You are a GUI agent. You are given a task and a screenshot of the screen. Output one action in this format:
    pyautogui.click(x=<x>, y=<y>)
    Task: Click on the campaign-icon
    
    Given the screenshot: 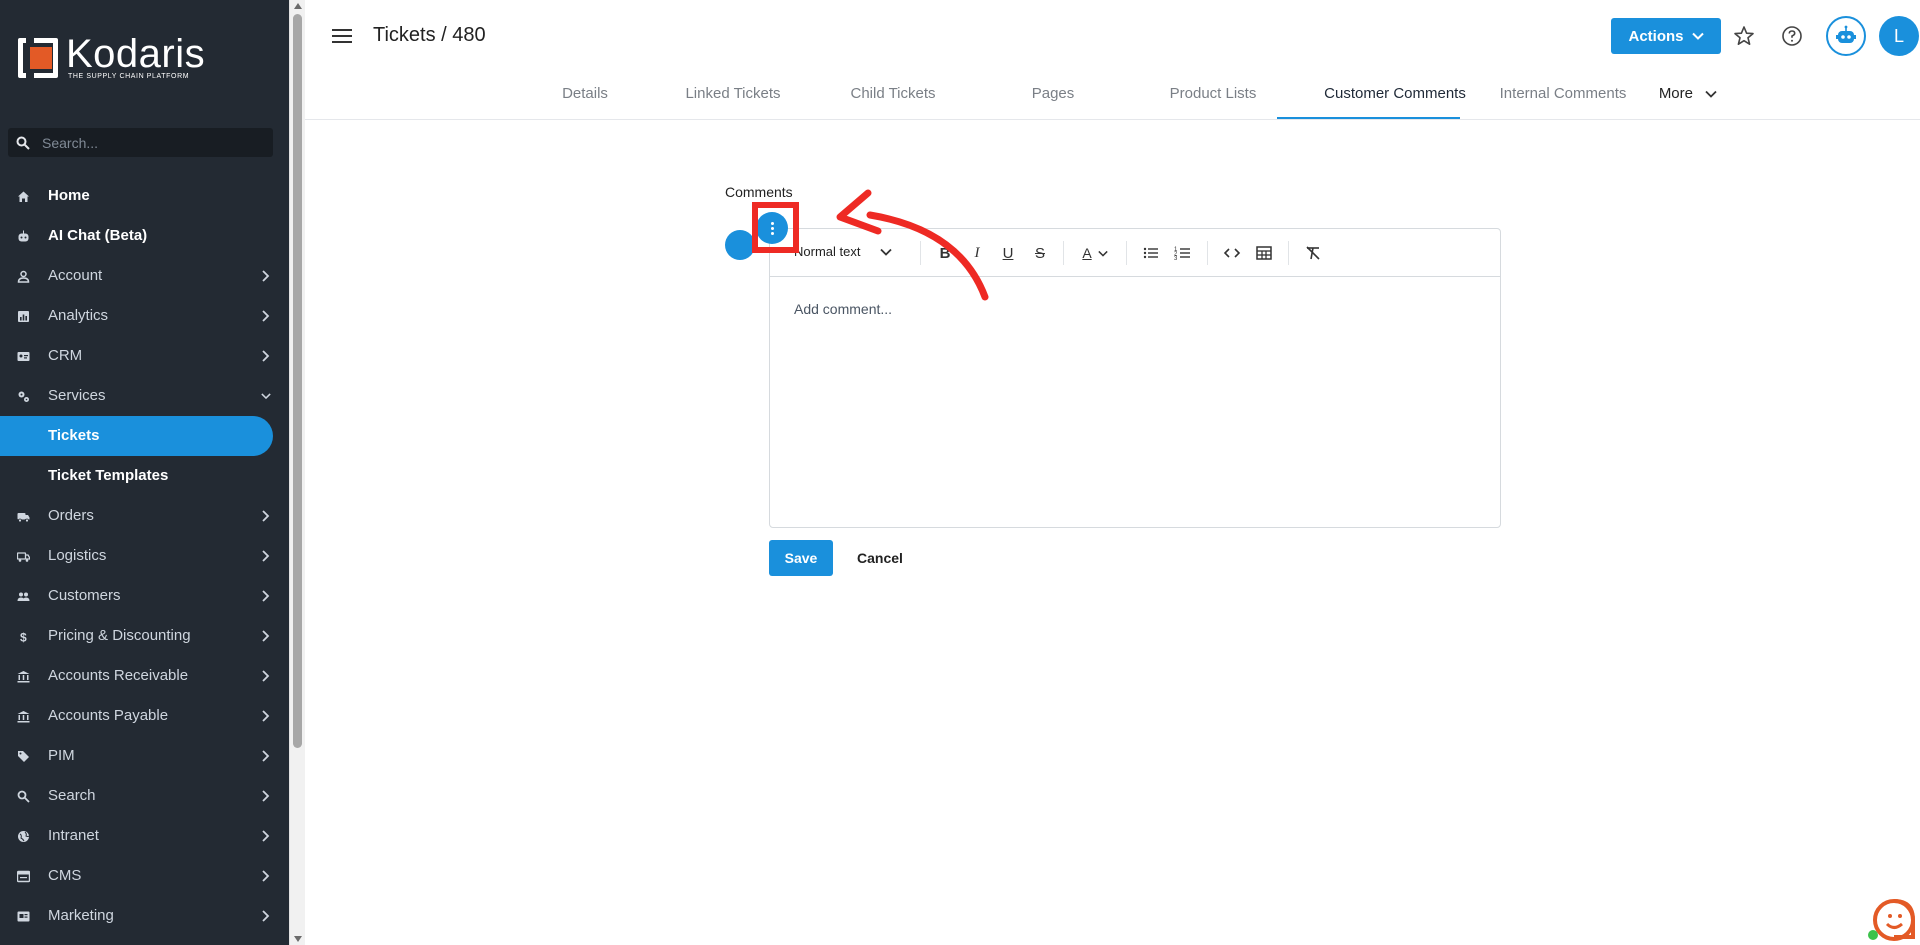 What is the action you would take?
    pyautogui.click(x=23, y=916)
    